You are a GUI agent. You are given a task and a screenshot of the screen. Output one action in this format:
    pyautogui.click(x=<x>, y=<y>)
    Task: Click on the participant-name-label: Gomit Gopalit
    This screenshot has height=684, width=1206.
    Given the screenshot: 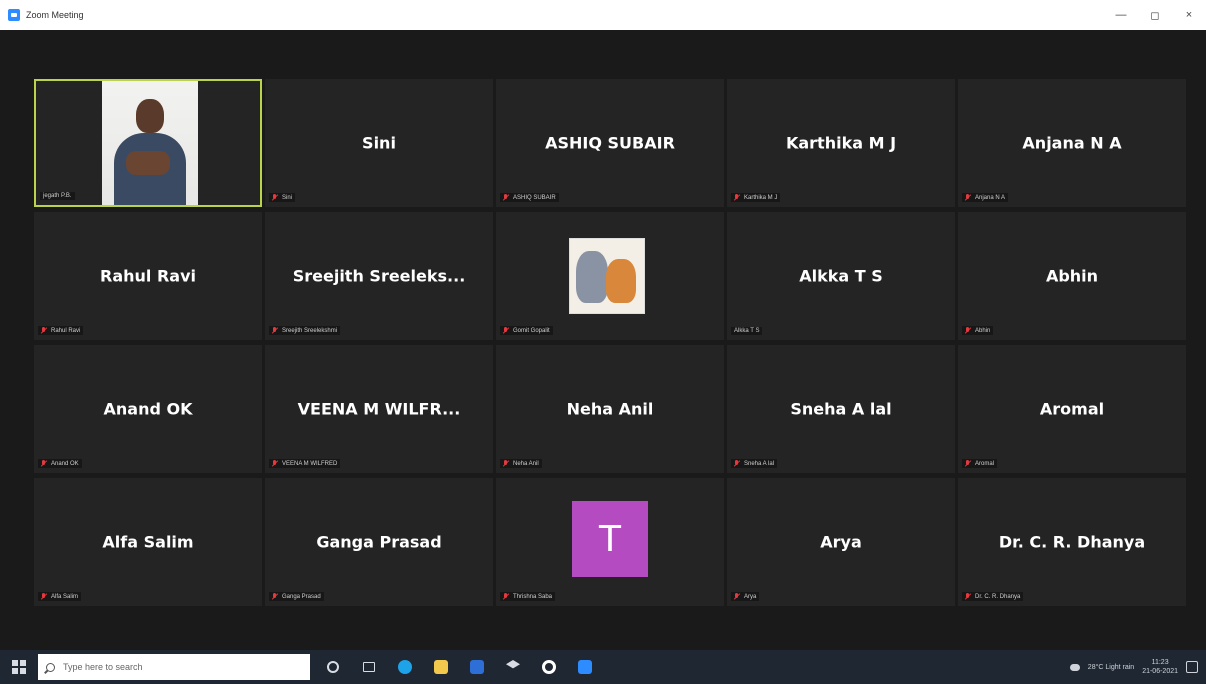 What is the action you would take?
    pyautogui.click(x=526, y=330)
    